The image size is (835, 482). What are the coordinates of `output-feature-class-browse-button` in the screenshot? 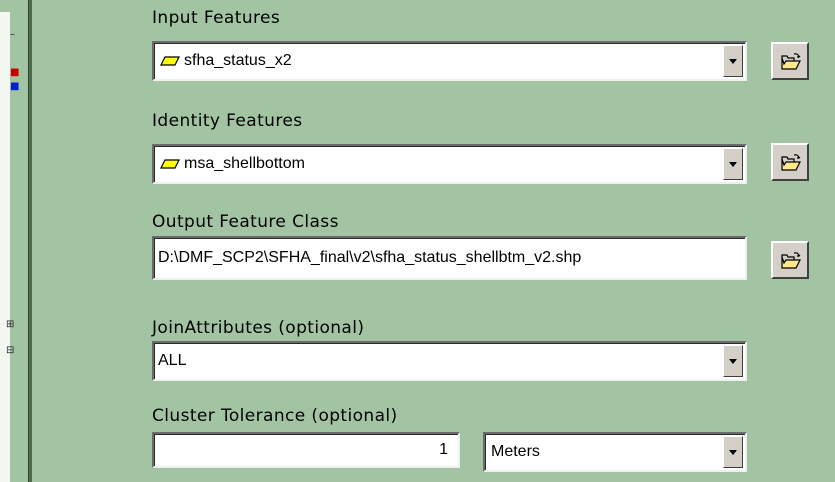 It's located at (790, 260).